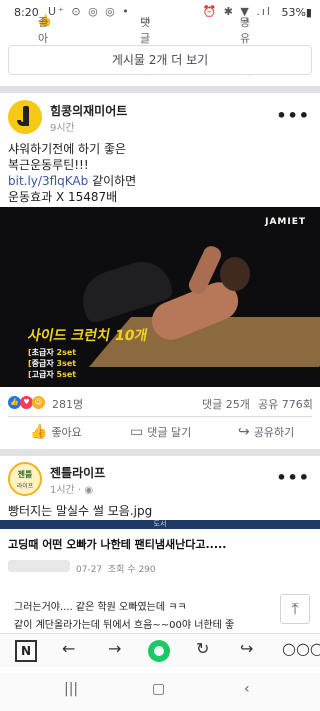 The width and height of the screenshot is (320, 711). I want to click on prev-post-action-row: 👍 좋아요 ▭ 댓글 달기 ↪ 공유하기, so click(144, 45).